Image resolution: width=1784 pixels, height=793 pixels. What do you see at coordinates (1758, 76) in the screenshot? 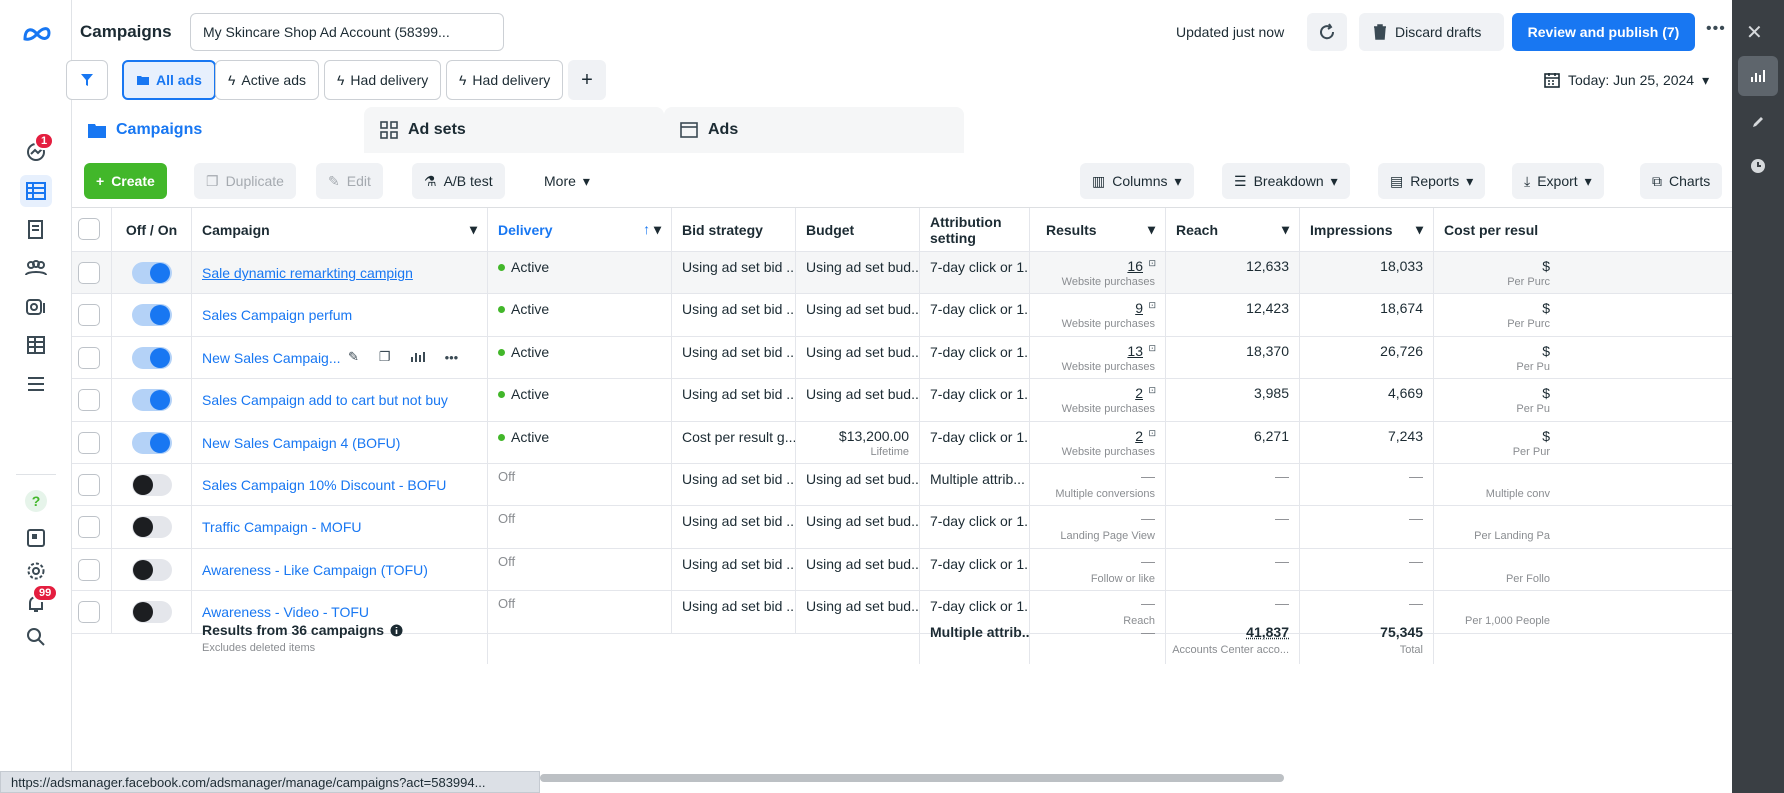
I see `charts-panel-icon` at bounding box center [1758, 76].